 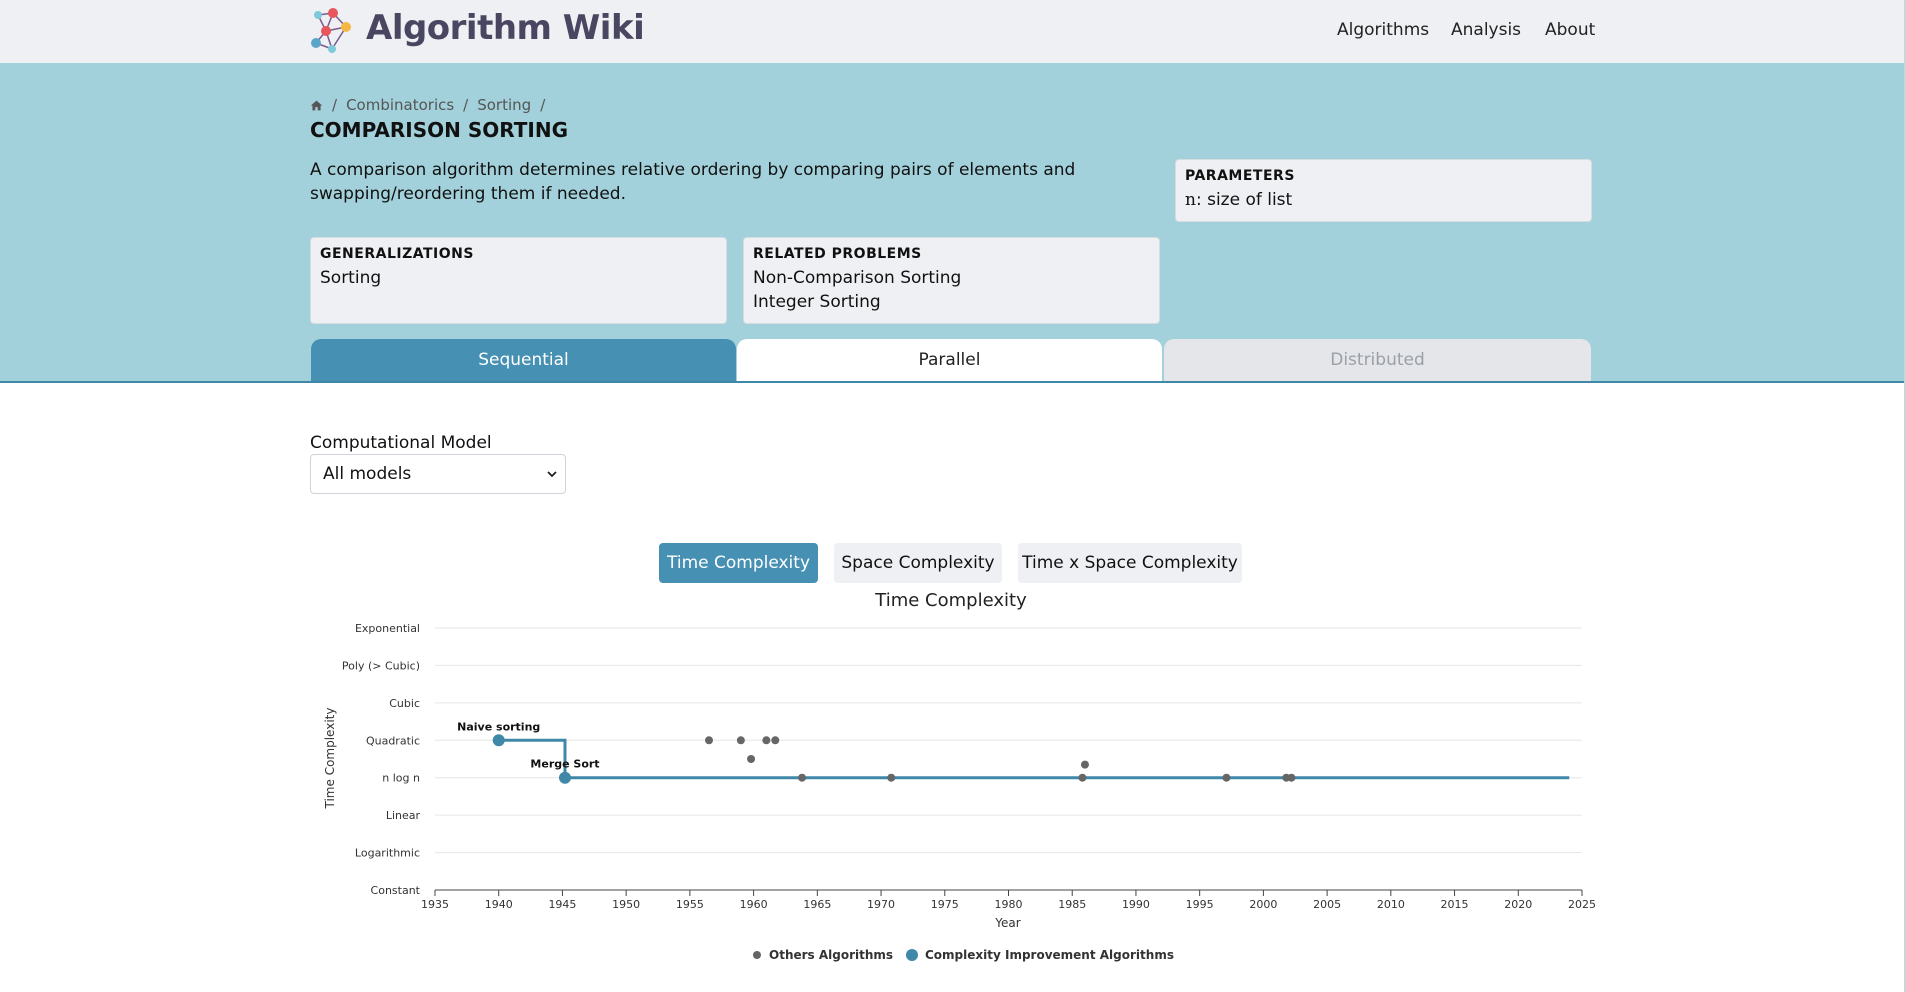 I want to click on chart-x-tick-label: 1990, so click(x=1136, y=904).